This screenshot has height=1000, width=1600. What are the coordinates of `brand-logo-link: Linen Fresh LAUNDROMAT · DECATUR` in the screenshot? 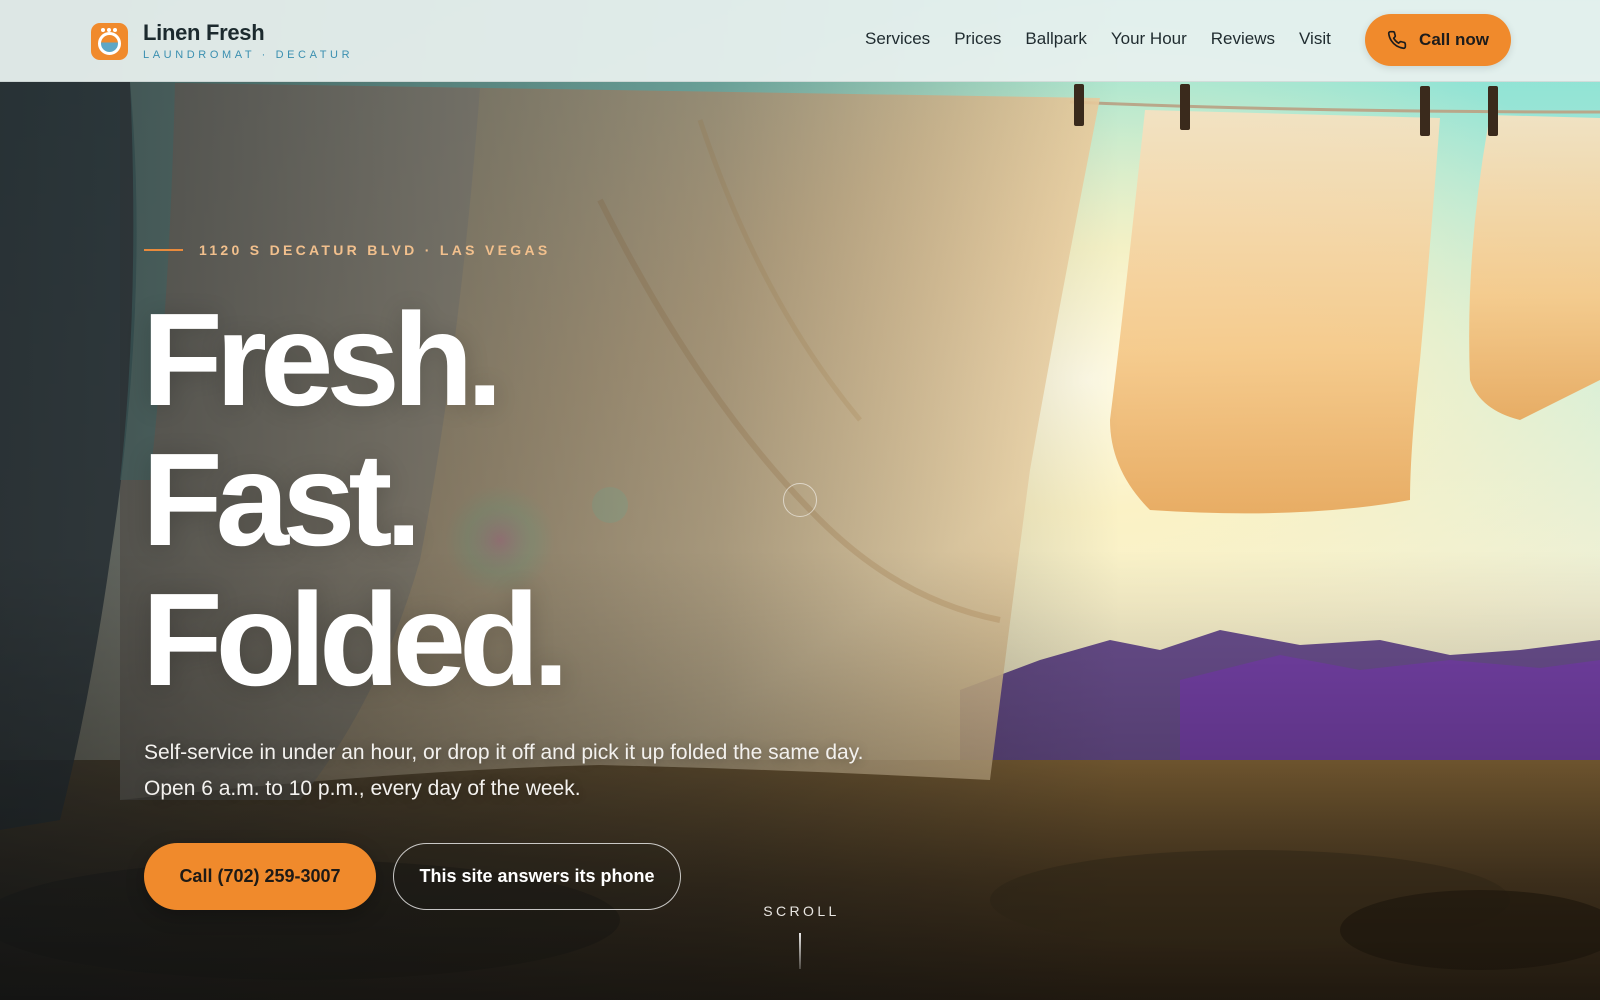 It's located at (222, 41).